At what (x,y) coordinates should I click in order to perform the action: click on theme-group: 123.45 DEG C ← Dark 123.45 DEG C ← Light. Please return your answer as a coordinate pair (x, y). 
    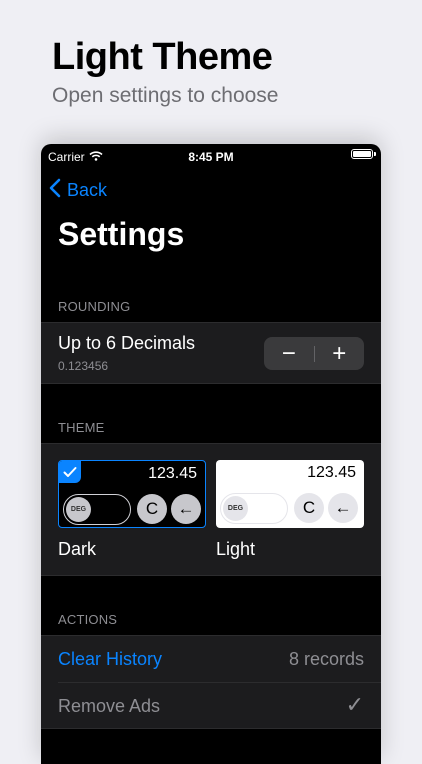
    Looking at the image, I should click on (211, 509).